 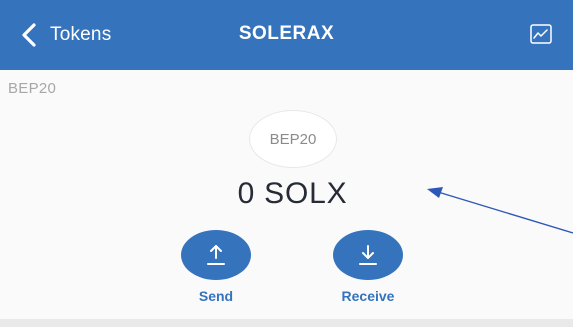 I want to click on send-button: Send, so click(x=216, y=267).